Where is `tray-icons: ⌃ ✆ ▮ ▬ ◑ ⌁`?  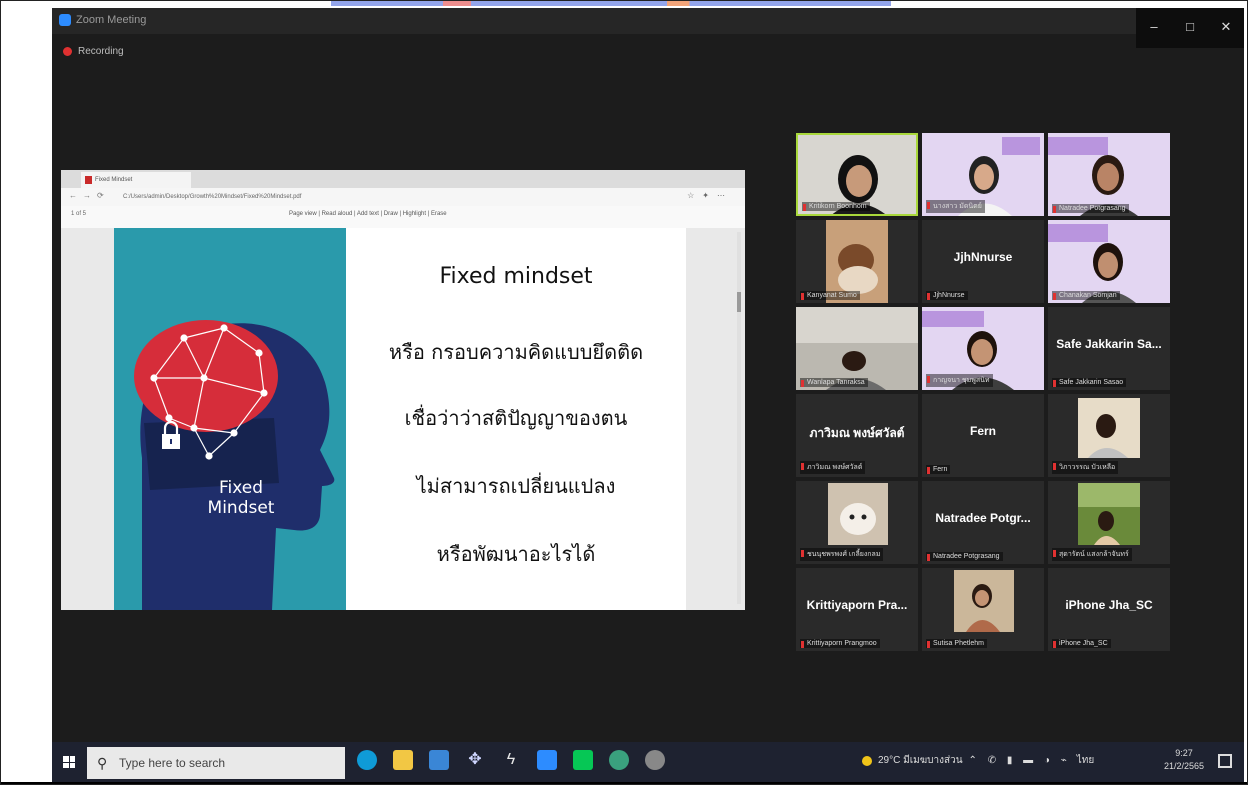 tray-icons: ⌃ ✆ ▮ ▬ ◑ ⌁ is located at coordinates (1020, 760).